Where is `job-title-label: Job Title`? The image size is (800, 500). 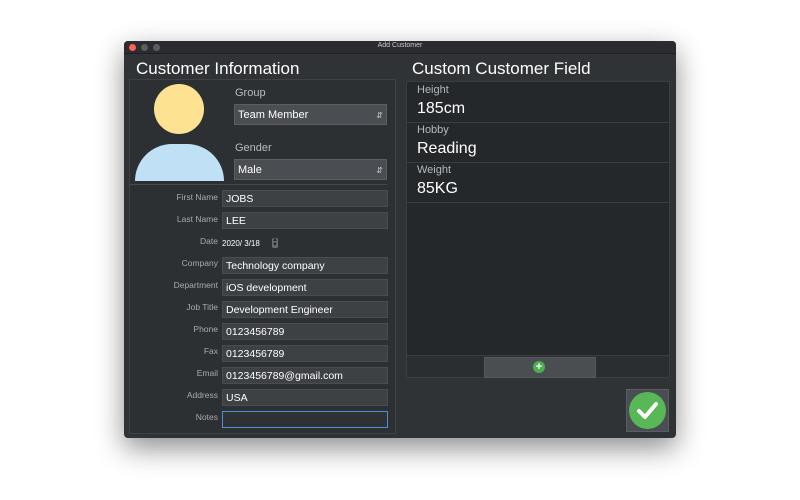 job-title-label: Job Title is located at coordinates (202, 307).